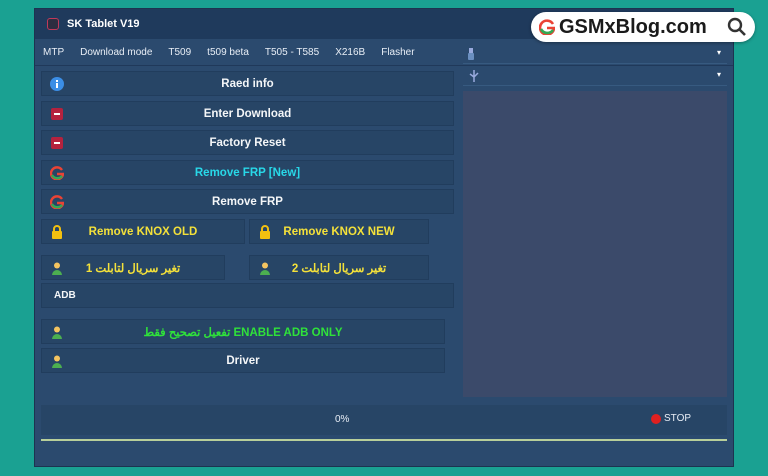 The image size is (768, 476). What do you see at coordinates (736, 26) in the screenshot?
I see `search-icon` at bounding box center [736, 26].